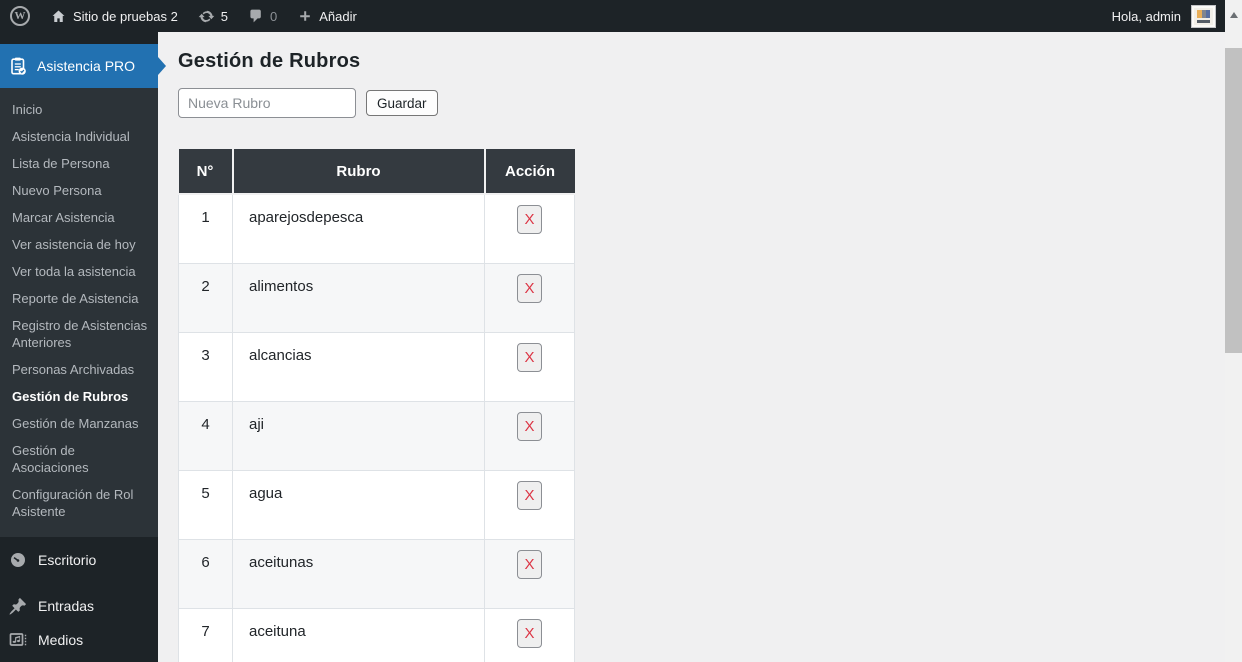 The width and height of the screenshot is (1242, 662). I want to click on row-rubro-cell: alimentos, so click(358, 297).